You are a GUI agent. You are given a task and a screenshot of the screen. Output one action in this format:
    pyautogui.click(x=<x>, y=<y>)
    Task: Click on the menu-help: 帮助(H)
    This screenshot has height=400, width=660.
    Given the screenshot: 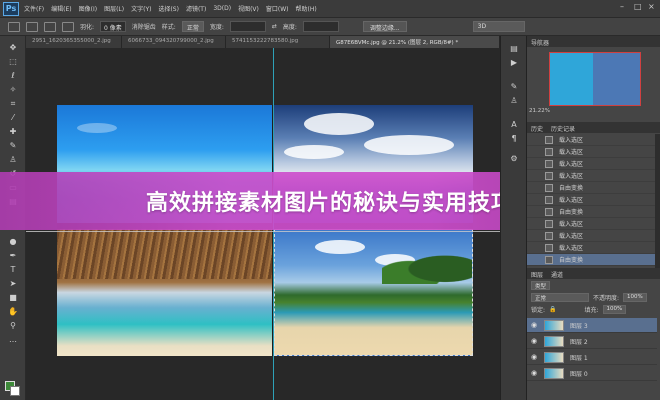 What is the action you would take?
    pyautogui.click(x=306, y=8)
    